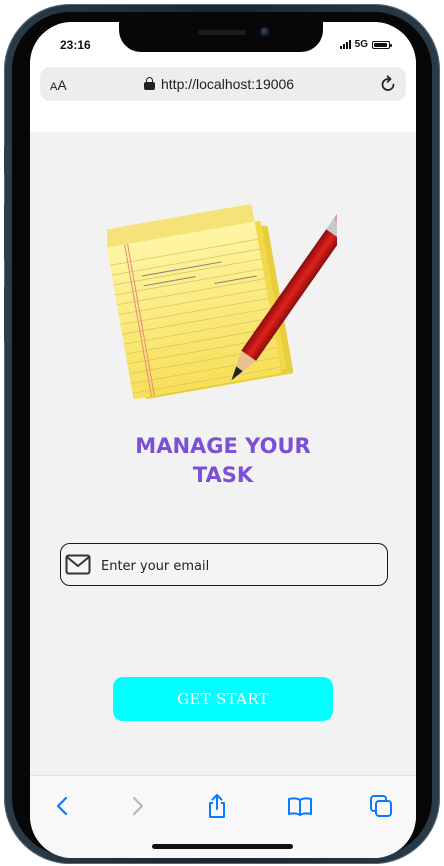 The width and height of the screenshot is (444, 866). What do you see at coordinates (228, 84) in the screenshot?
I see `url-text: http://localhost:19006` at bounding box center [228, 84].